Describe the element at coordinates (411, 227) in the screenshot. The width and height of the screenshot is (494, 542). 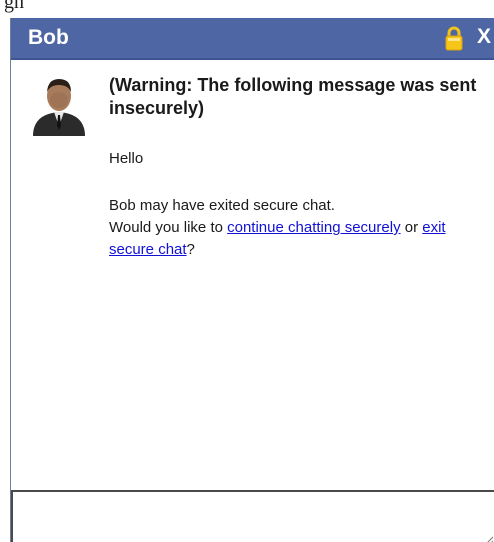
I see `notice-middle-text: or` at that location.